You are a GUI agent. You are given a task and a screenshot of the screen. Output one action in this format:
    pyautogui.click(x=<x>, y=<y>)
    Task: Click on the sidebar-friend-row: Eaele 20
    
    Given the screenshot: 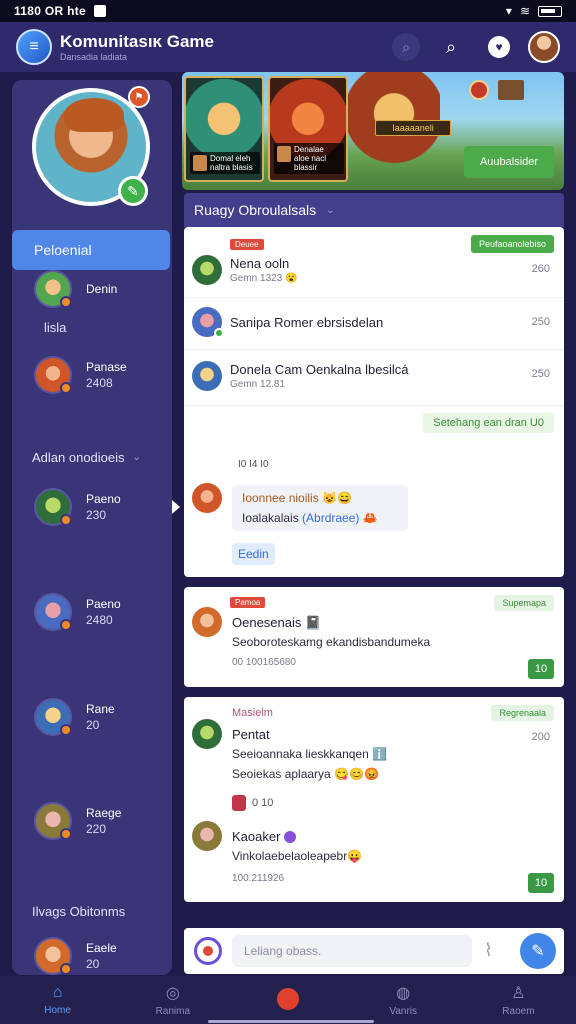 What is the action you would take?
    pyautogui.click(x=75, y=956)
    